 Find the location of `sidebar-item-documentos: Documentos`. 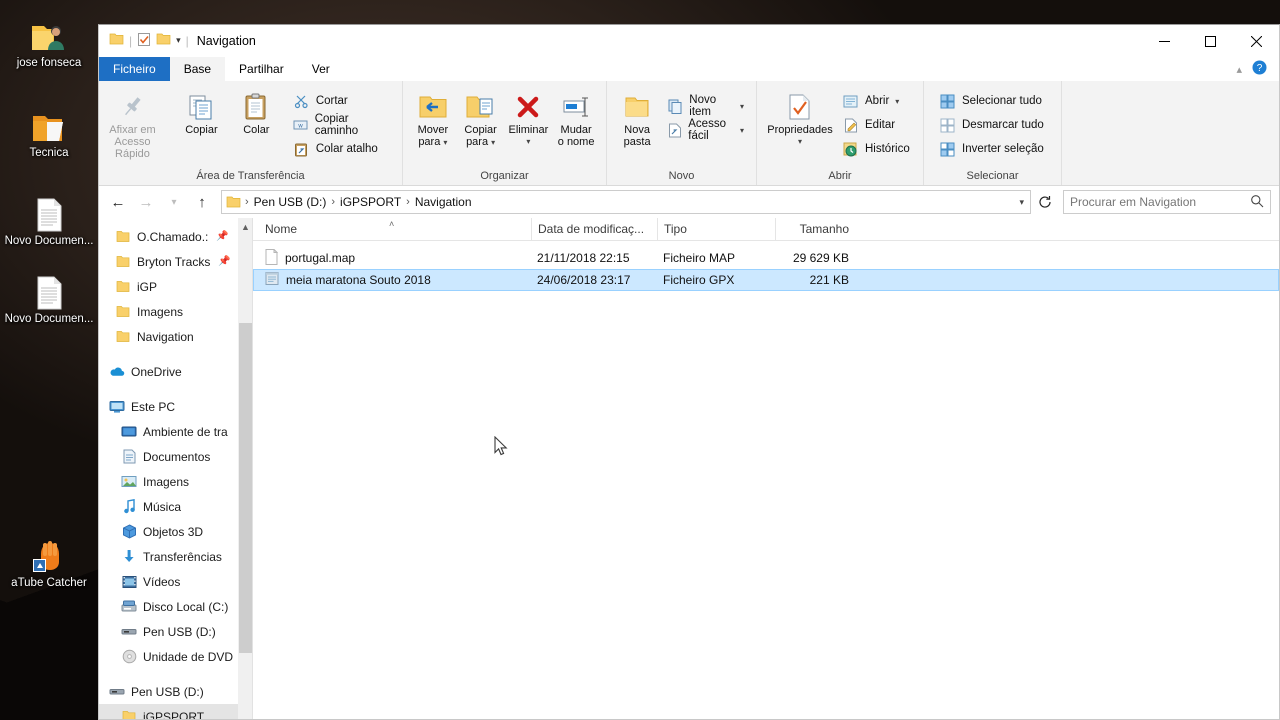

sidebar-item-documentos: Documentos is located at coordinates (176, 456).